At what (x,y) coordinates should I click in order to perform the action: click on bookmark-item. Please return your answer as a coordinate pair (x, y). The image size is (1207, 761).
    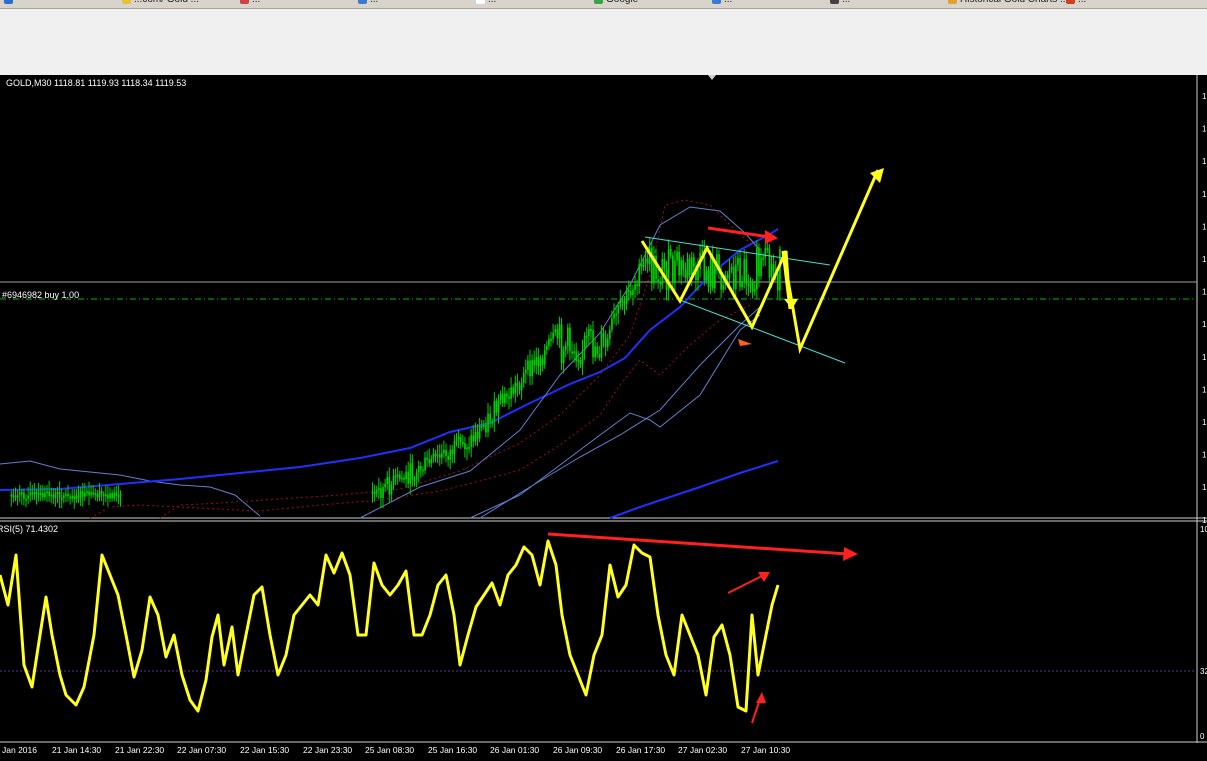
    Looking at the image, I should click on (10, 2).